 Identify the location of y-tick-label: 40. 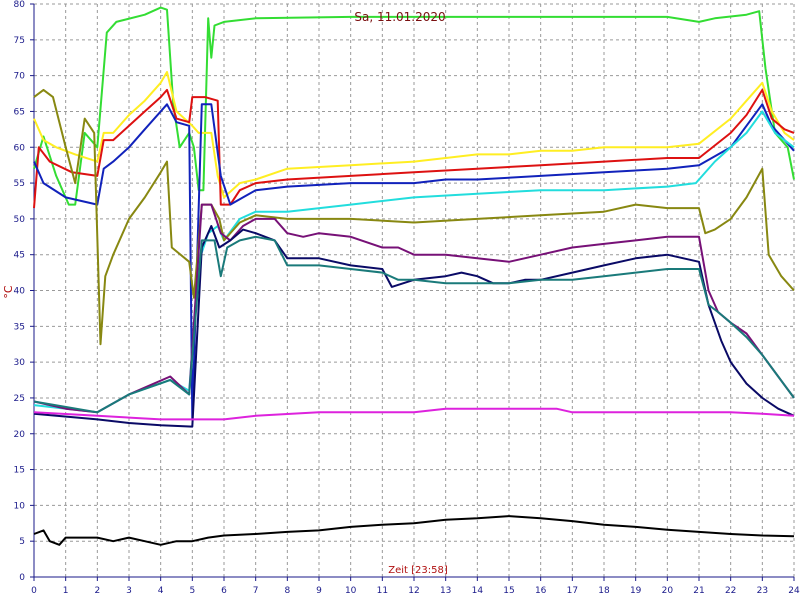
(20, 292).